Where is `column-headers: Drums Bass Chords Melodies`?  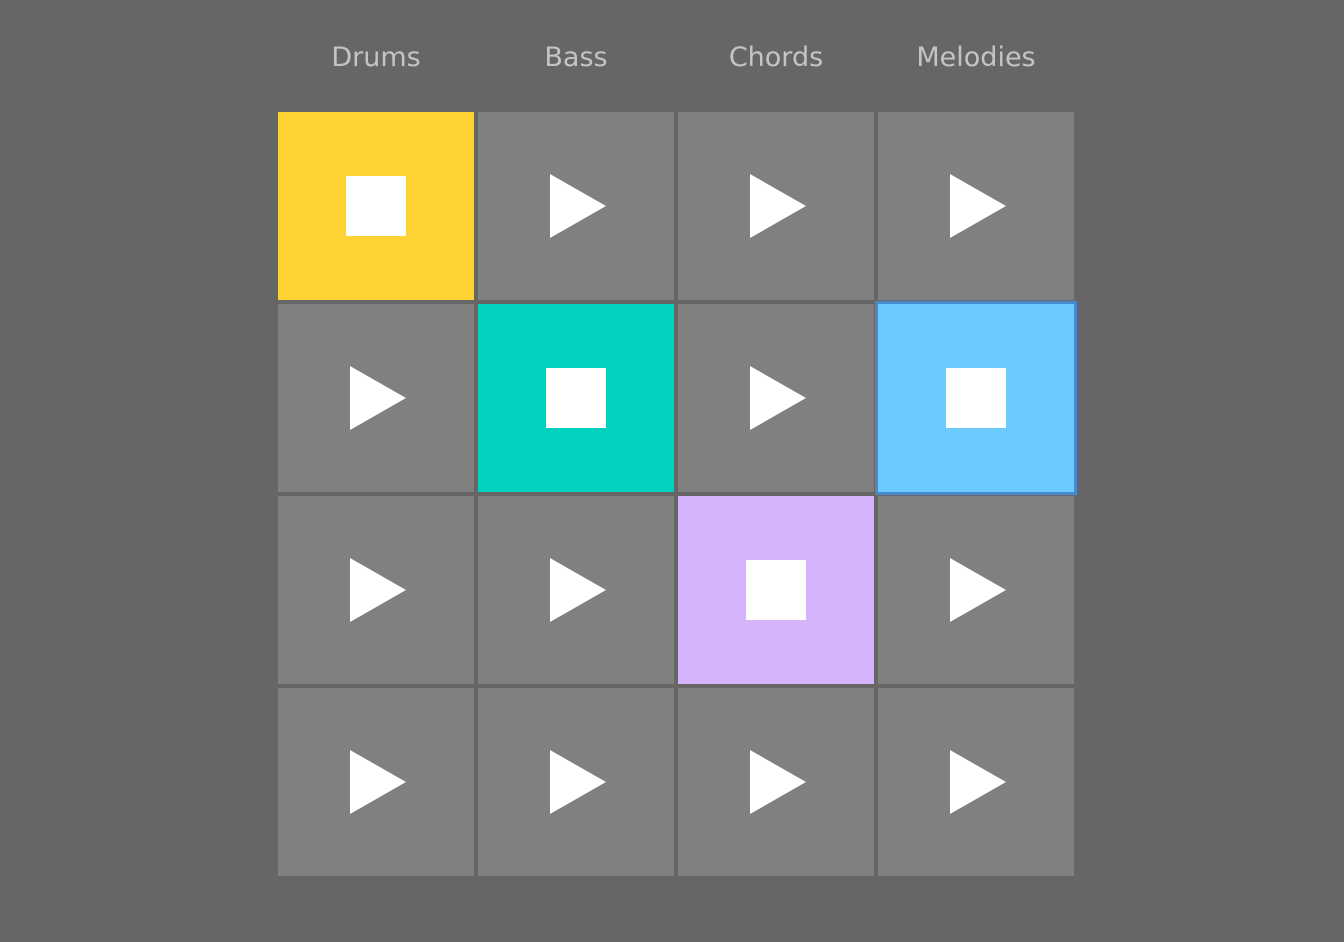 column-headers: Drums Bass Chords Melodies is located at coordinates (676, 58).